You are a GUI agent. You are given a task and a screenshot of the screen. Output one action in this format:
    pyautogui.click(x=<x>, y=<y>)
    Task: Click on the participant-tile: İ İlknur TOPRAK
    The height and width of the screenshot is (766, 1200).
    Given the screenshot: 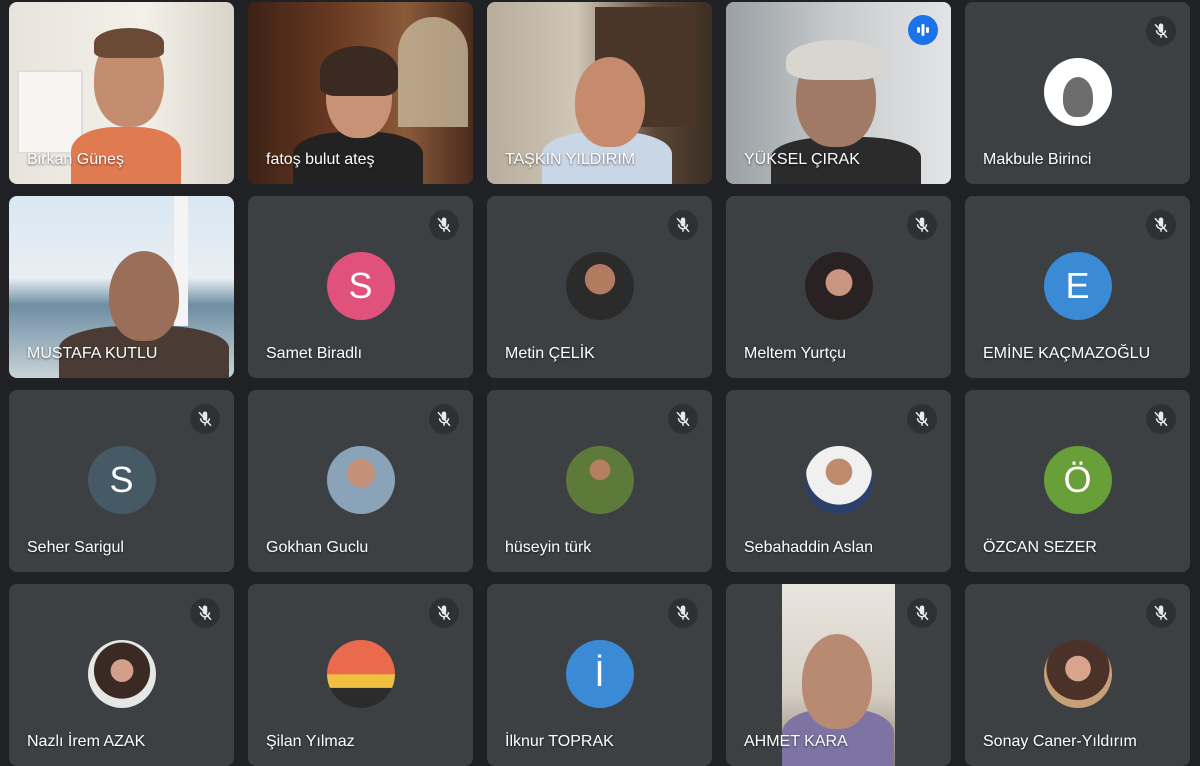 What is the action you would take?
    pyautogui.click(x=599, y=675)
    